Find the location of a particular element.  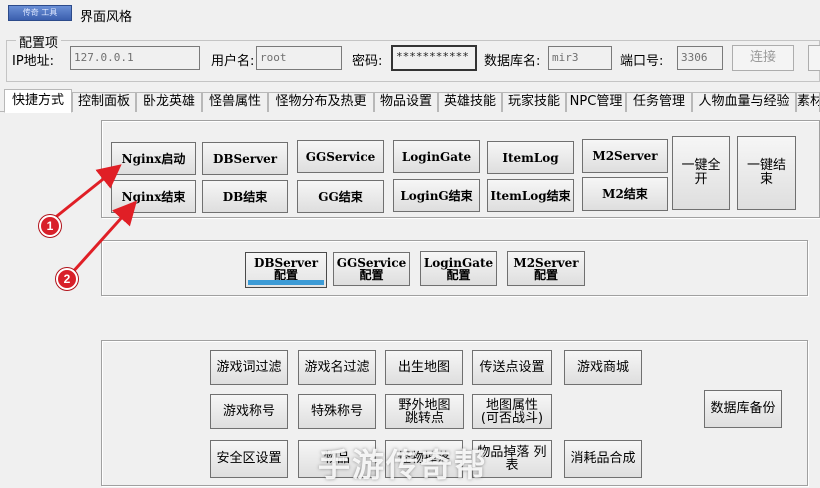

tab-monster-attributes: 怪兽属性 is located at coordinates (235, 102).